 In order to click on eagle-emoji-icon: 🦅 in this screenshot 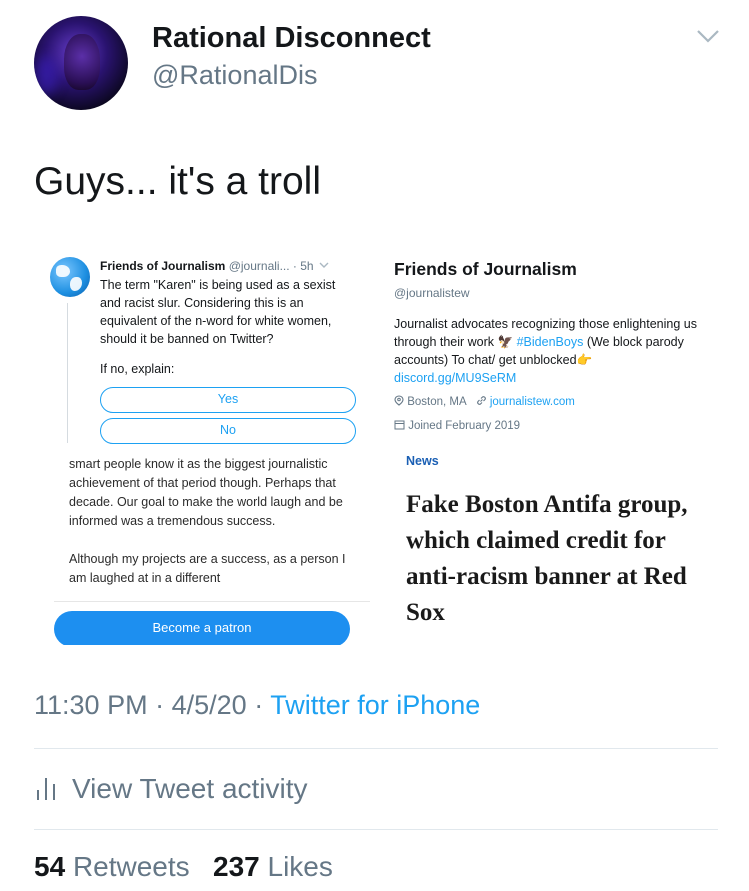, I will do `click(505, 342)`.